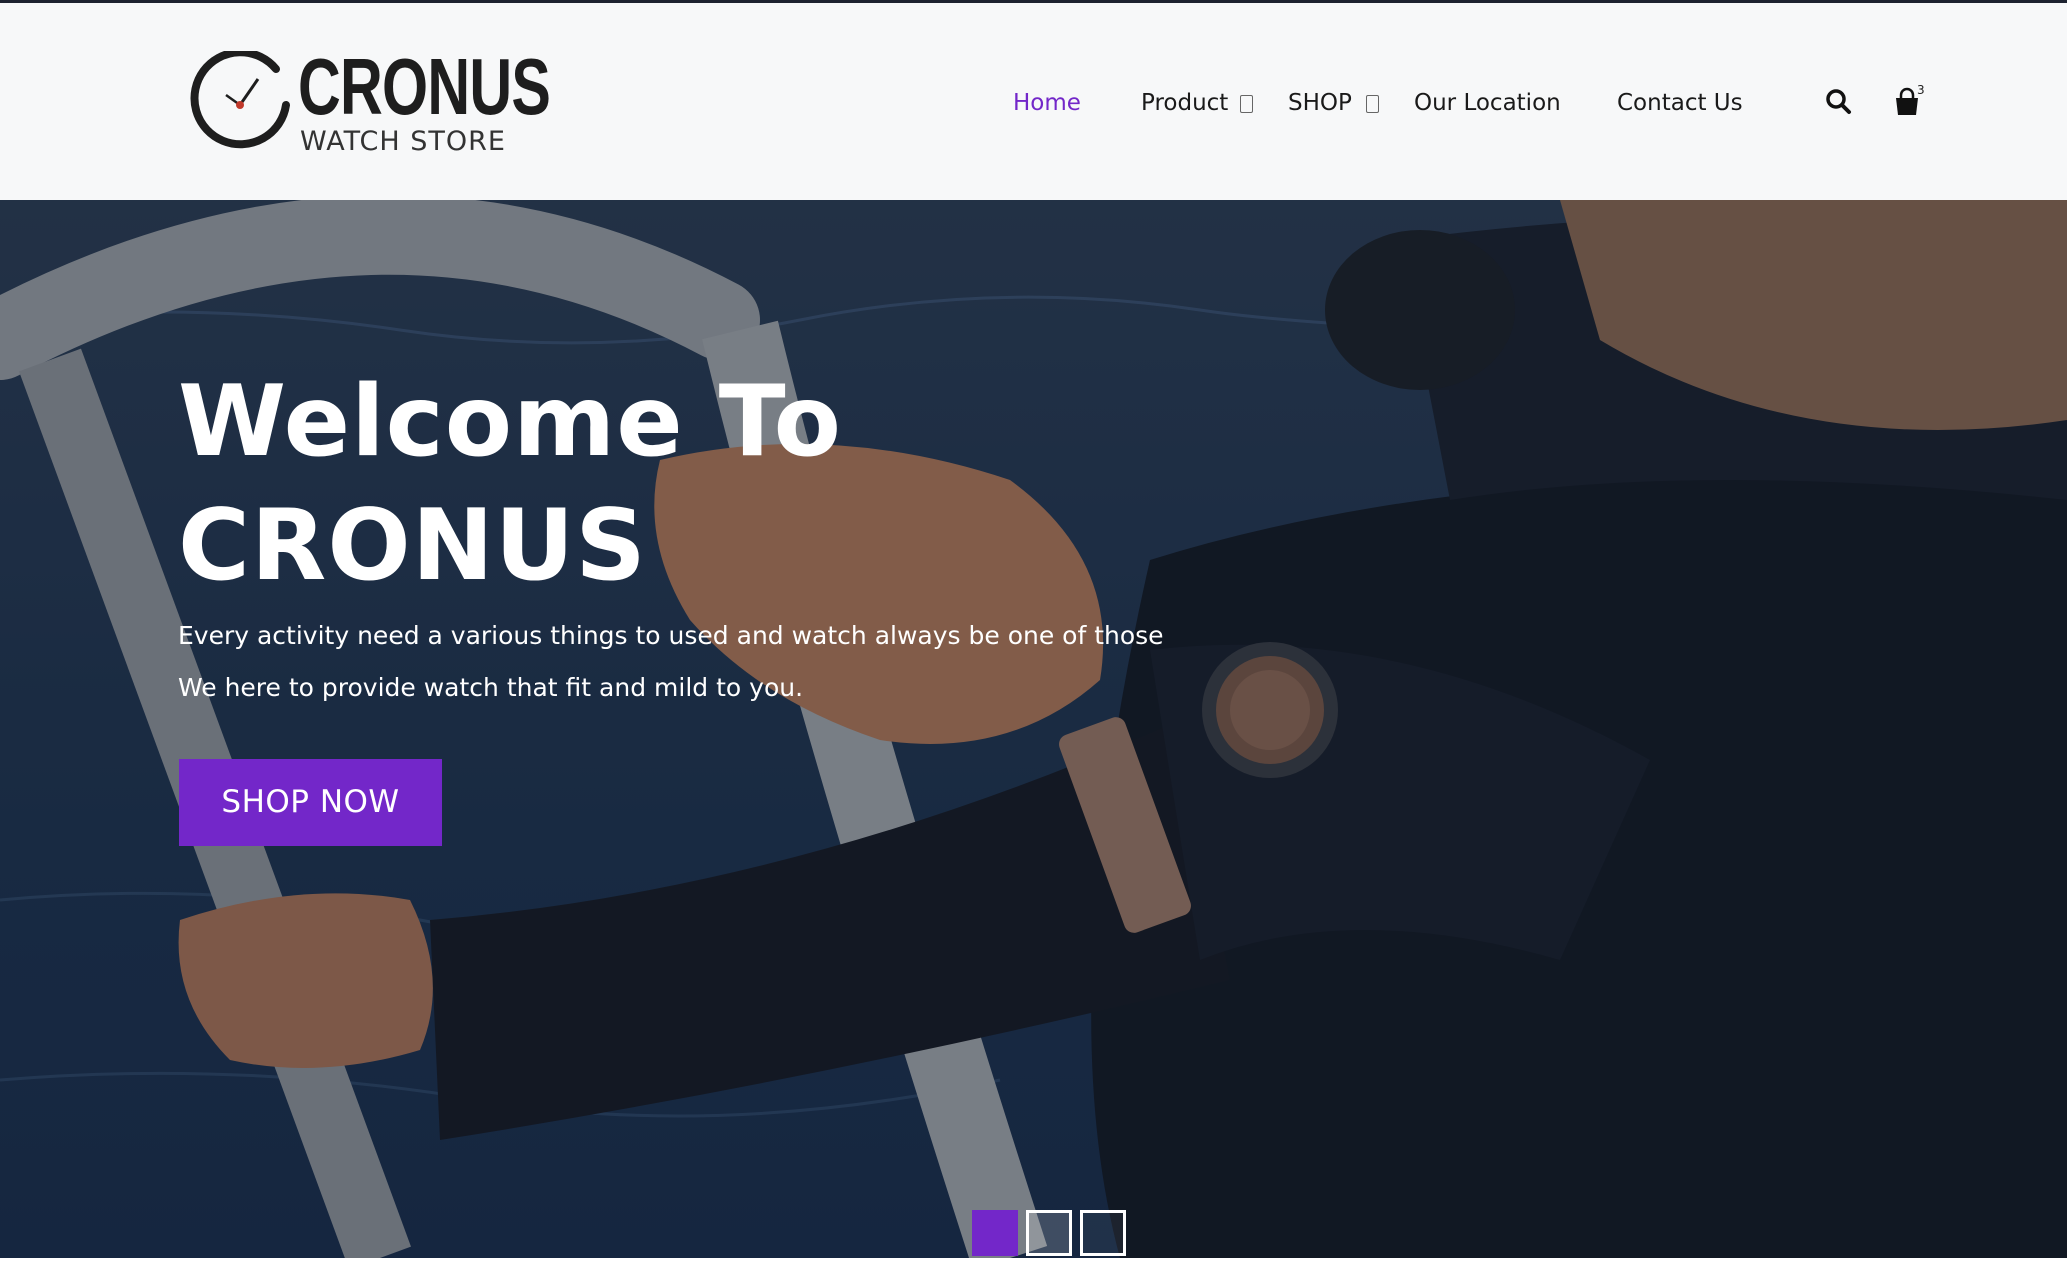 The image size is (2067, 1267). I want to click on nav-contact-us: Contact Us, so click(1680, 103).